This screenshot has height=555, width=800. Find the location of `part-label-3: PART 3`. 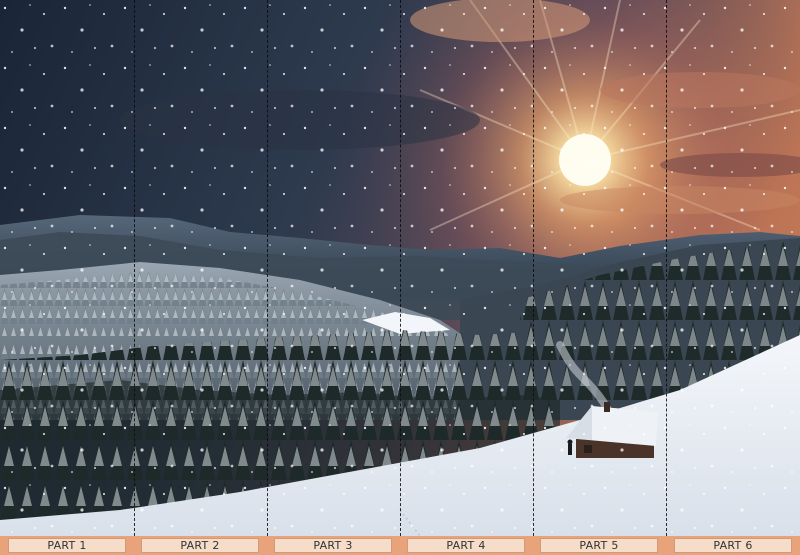

part-label-3: PART 3 is located at coordinates (333, 545).